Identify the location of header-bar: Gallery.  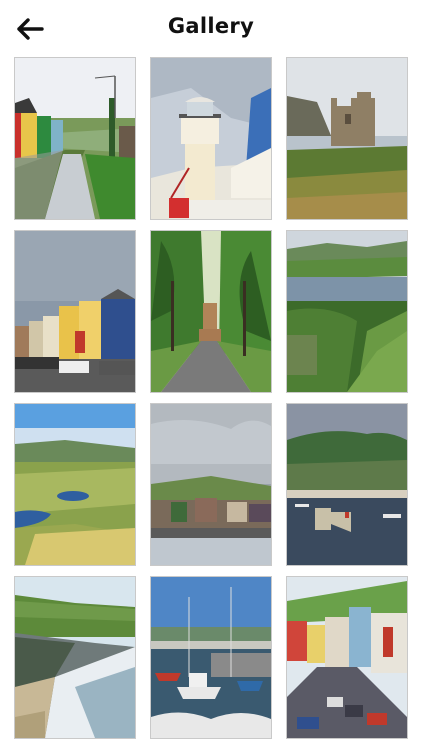
(211, 28).